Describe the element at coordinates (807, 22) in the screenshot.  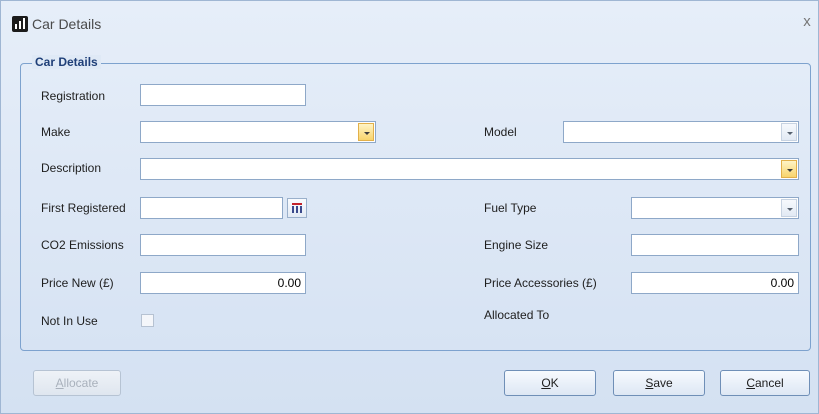
I see `close-icon: x` at that location.